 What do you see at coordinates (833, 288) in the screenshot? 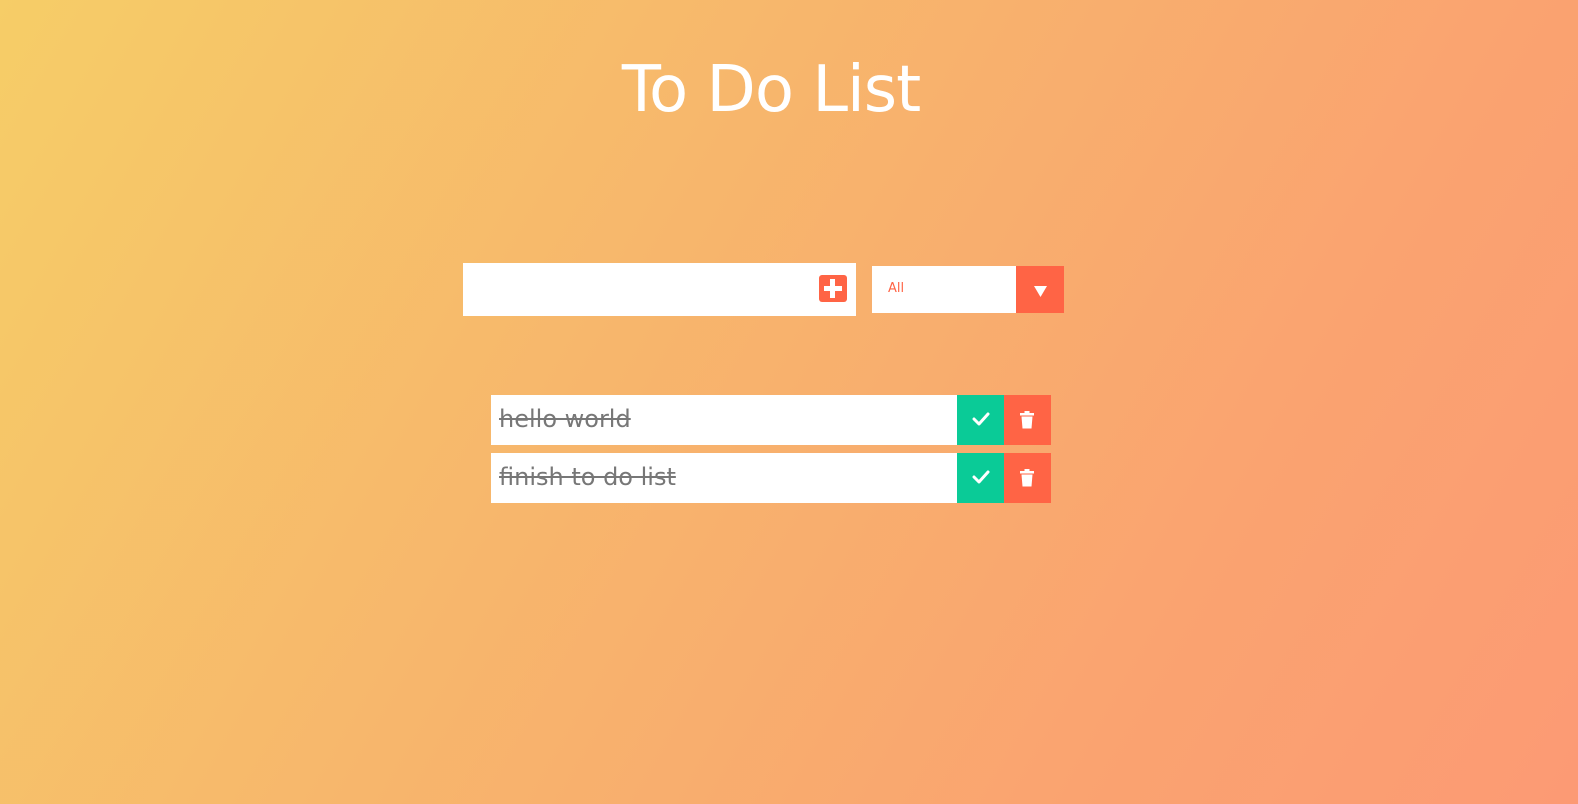
I see `add-todo-button` at bounding box center [833, 288].